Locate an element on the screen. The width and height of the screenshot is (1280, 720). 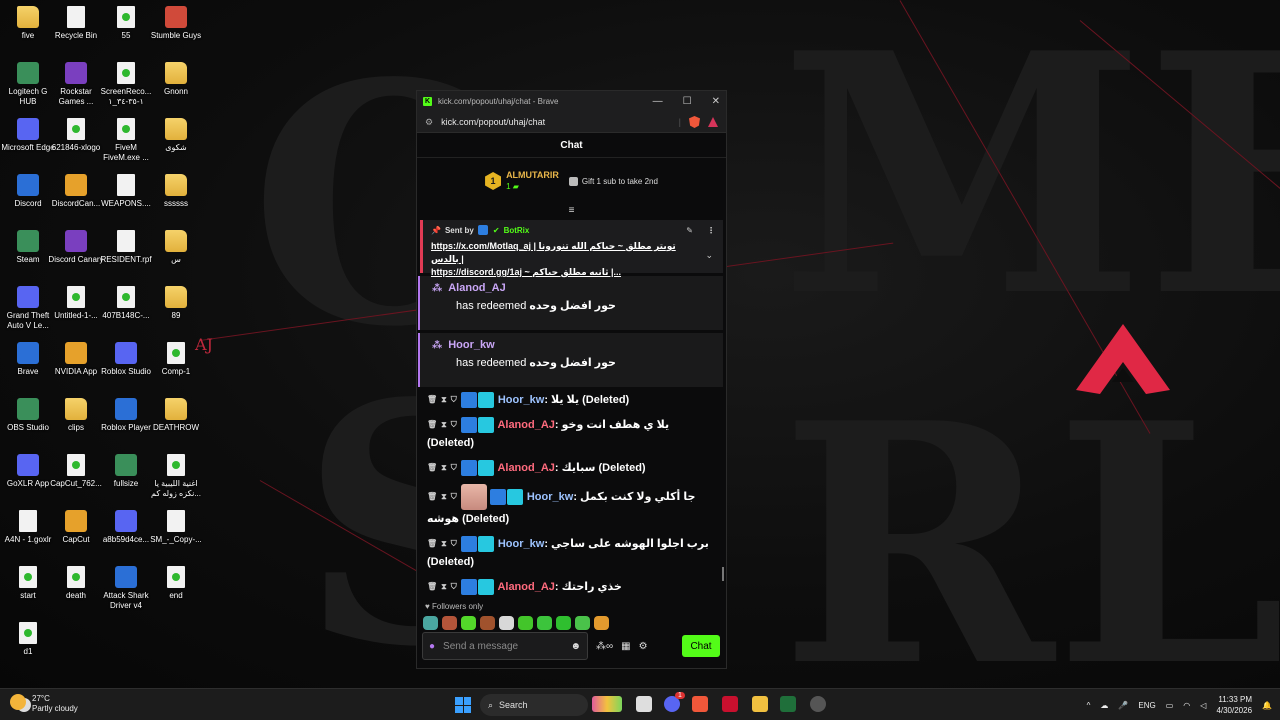
weather-widget: 27°C Partly cloudy is located at coordinates (44, 704).